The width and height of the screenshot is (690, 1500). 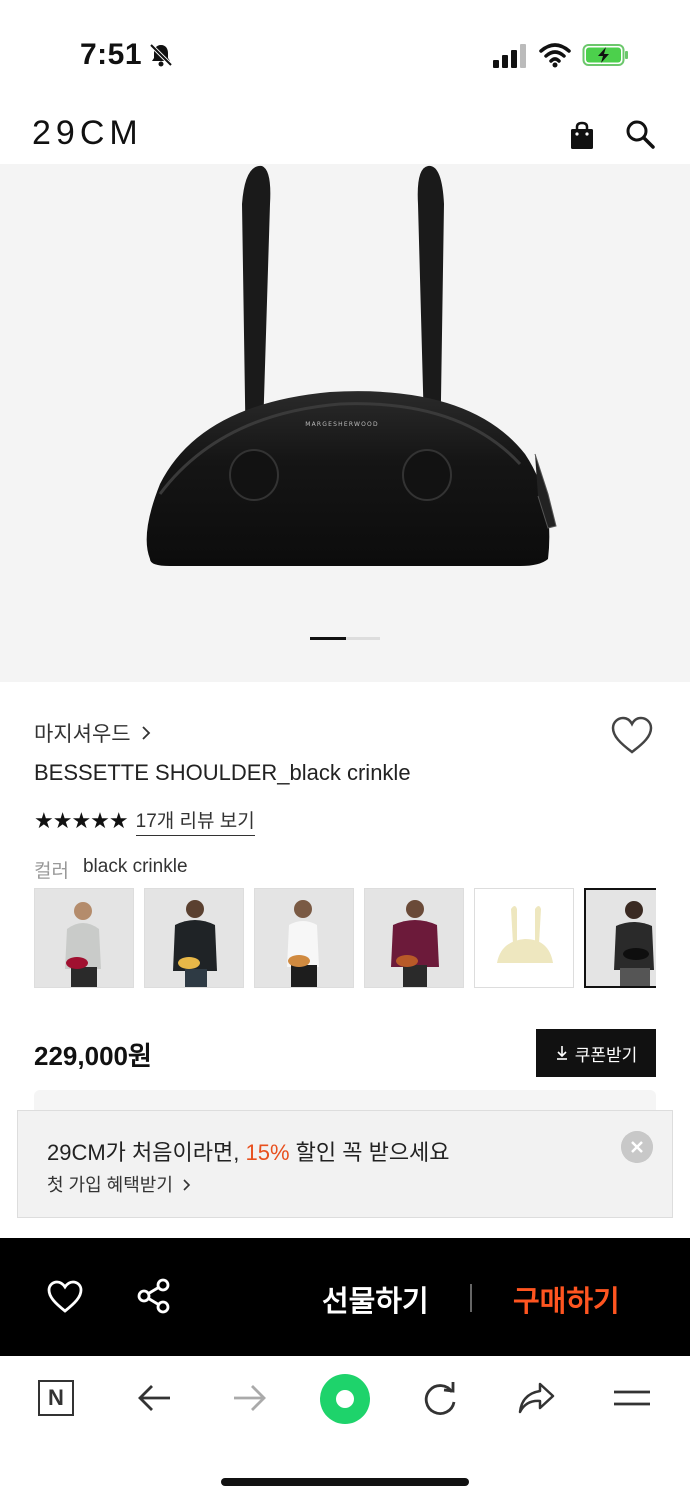 I want to click on promo-title-prefix: 29CM가 처음이라면,, so click(x=146, y=1152).